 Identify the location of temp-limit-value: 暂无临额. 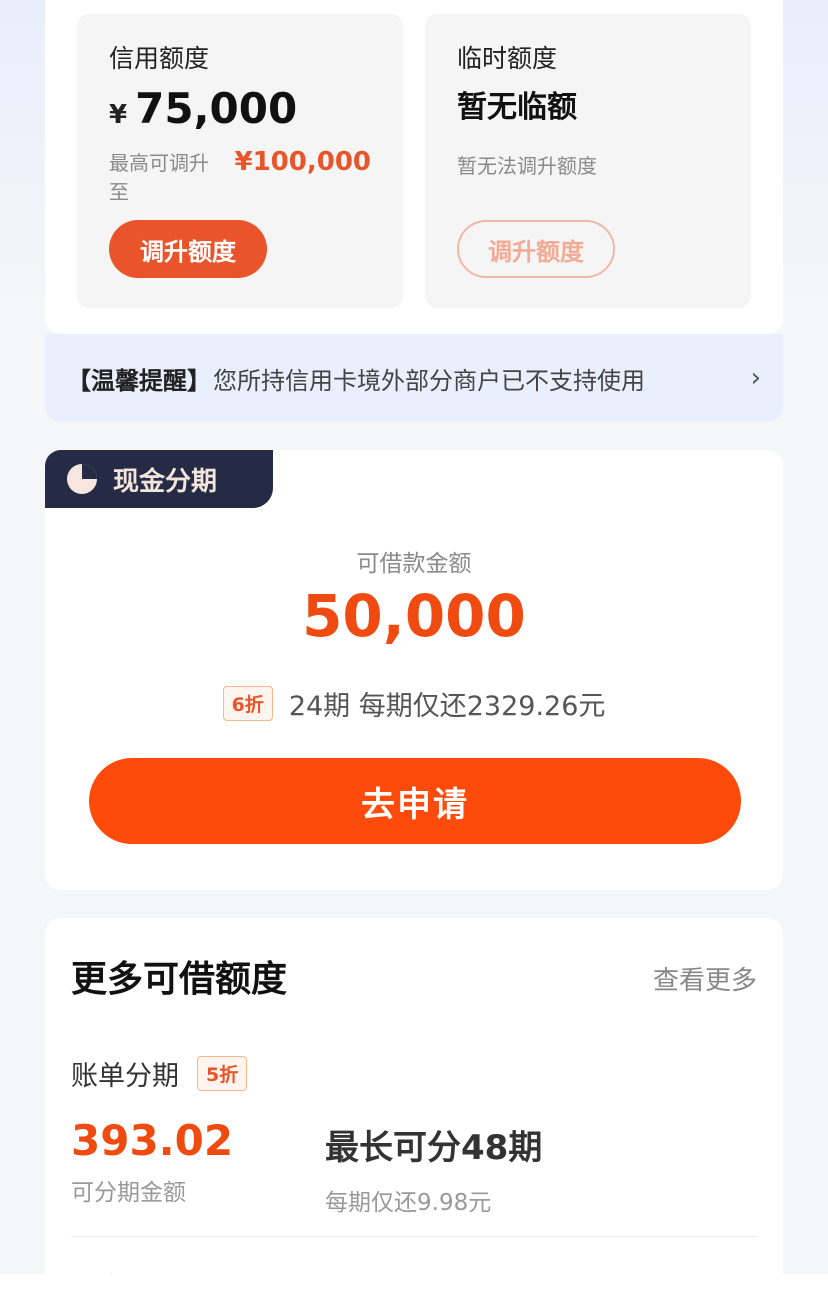
(517, 107).